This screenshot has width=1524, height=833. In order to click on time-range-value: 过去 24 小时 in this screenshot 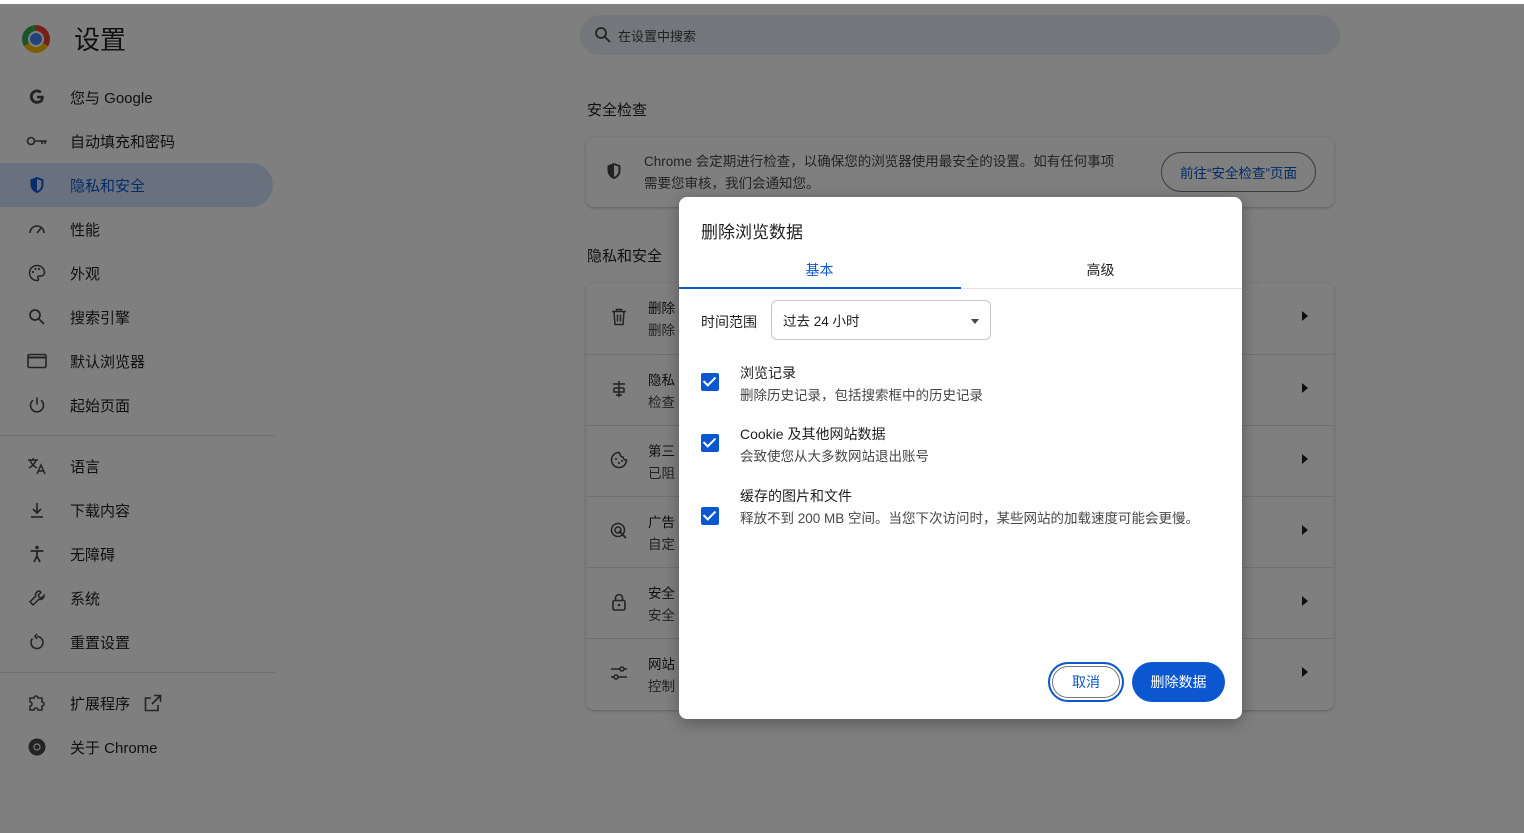, I will do `click(821, 321)`.